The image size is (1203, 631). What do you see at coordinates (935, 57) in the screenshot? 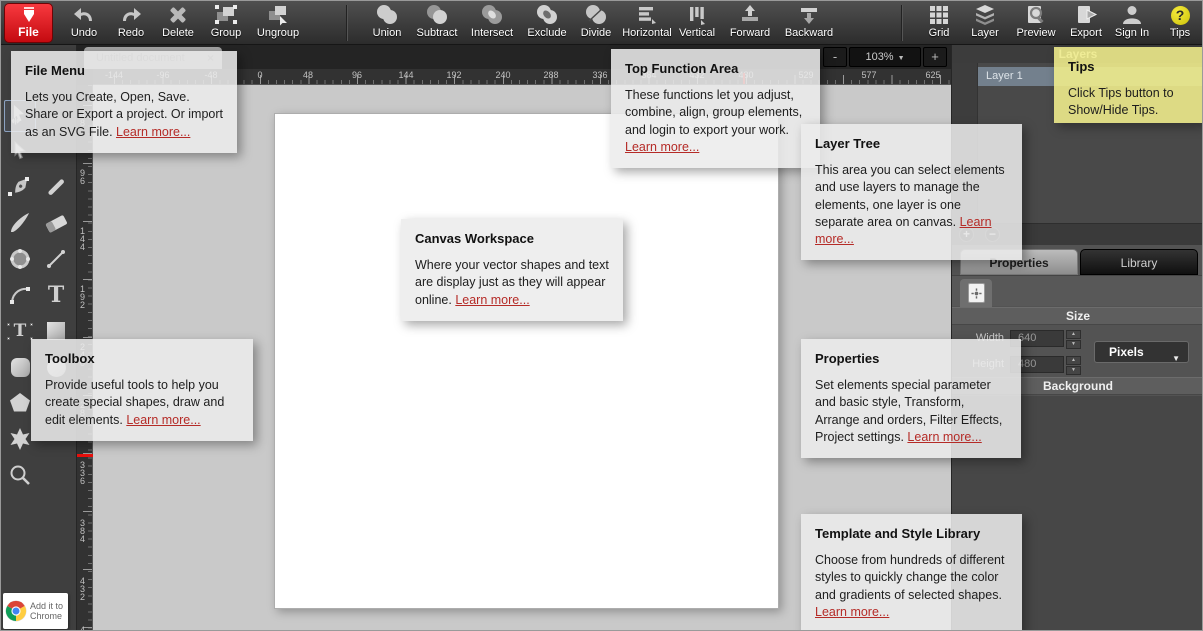
I see `zoom-in-button: +` at bounding box center [935, 57].